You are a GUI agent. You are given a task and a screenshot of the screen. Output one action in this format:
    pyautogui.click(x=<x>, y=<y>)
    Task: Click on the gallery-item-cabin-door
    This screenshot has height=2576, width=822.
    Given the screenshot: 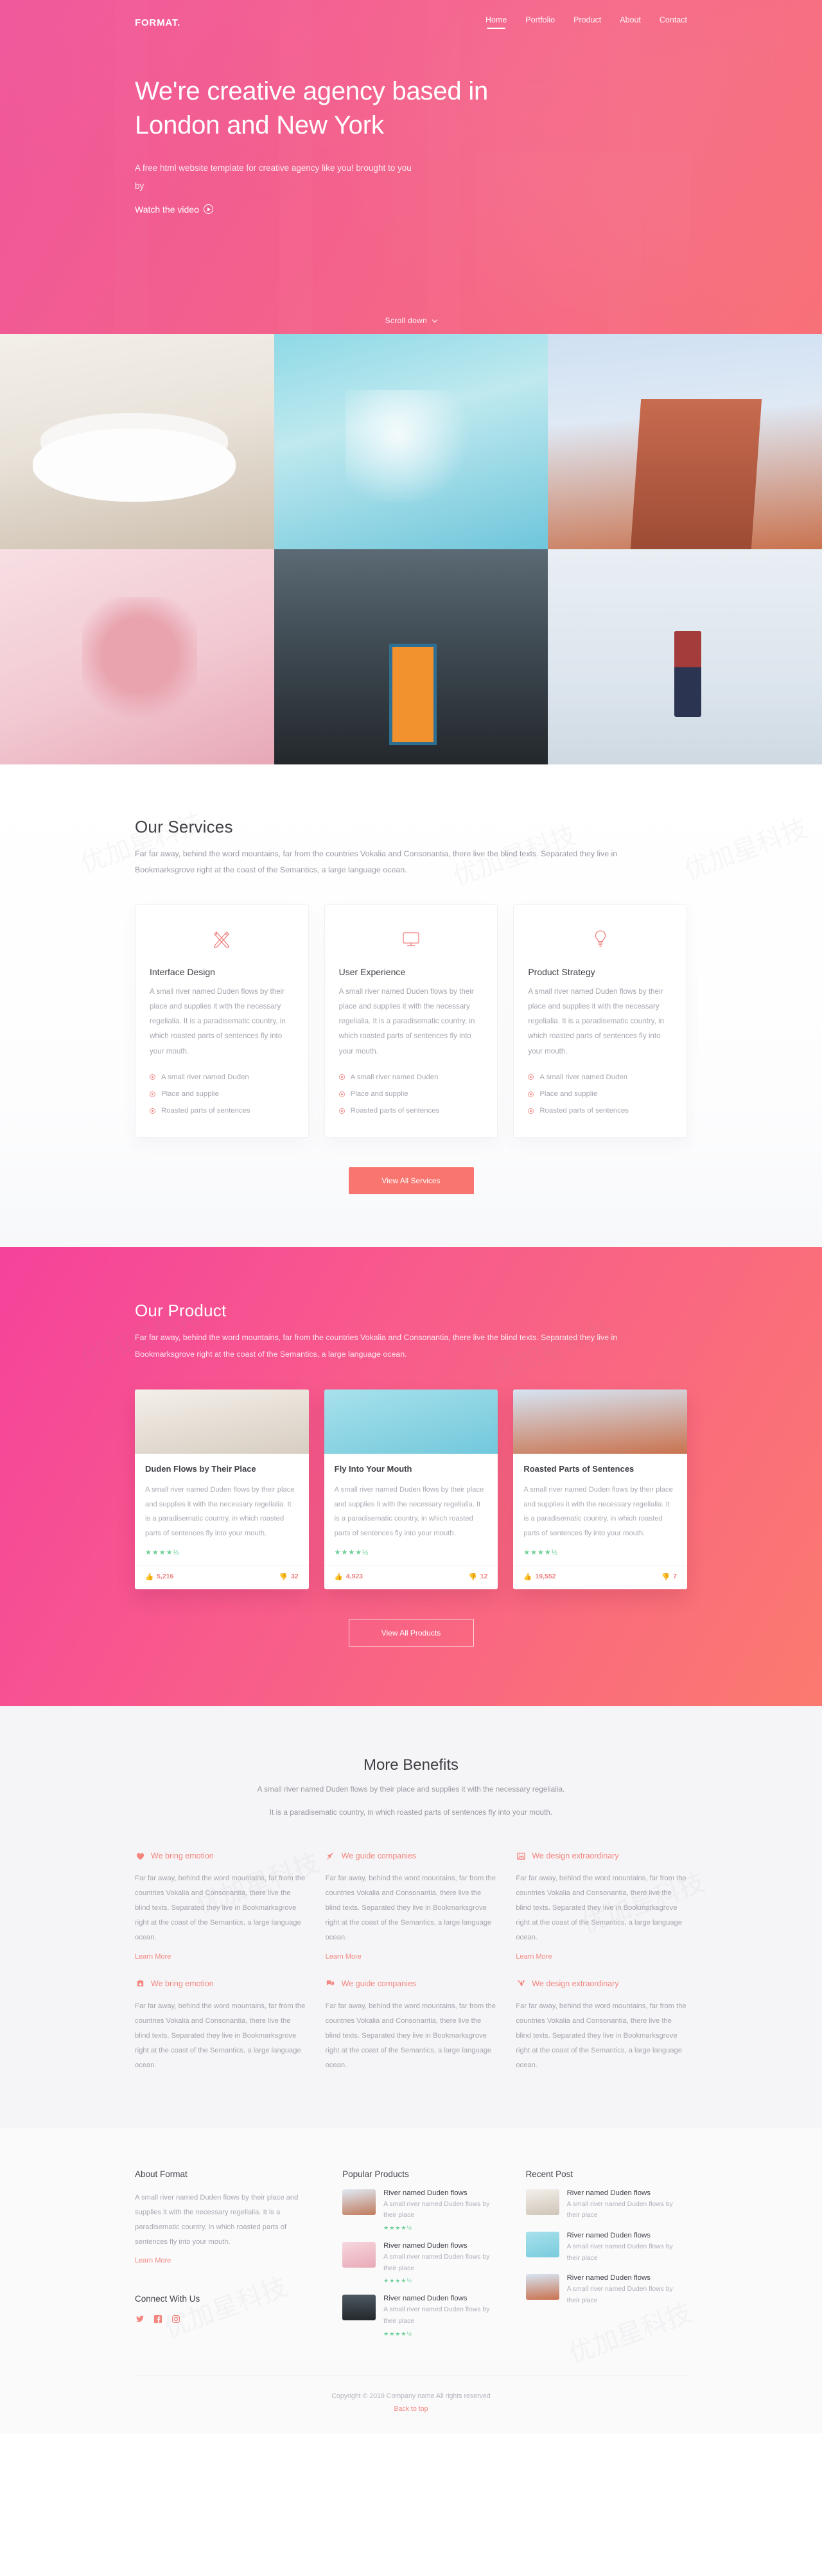 What is the action you would take?
    pyautogui.click(x=411, y=656)
    